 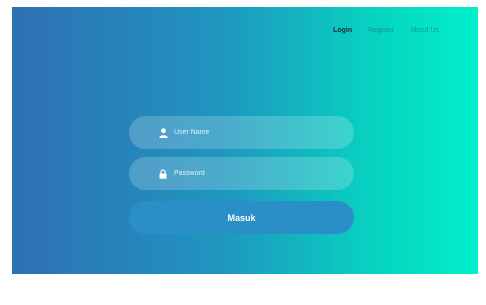 What do you see at coordinates (342, 30) in the screenshot?
I see `nav-login-link: Login` at bounding box center [342, 30].